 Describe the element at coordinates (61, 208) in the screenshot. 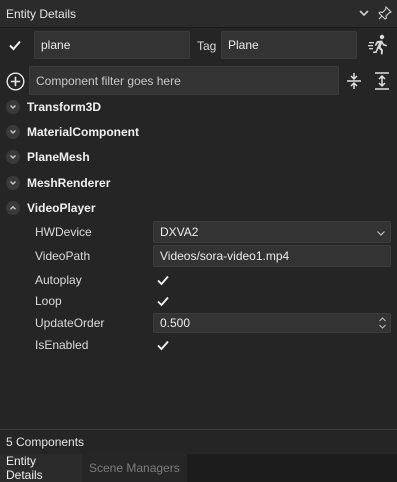

I see `component-name: VideoPlayer` at that location.